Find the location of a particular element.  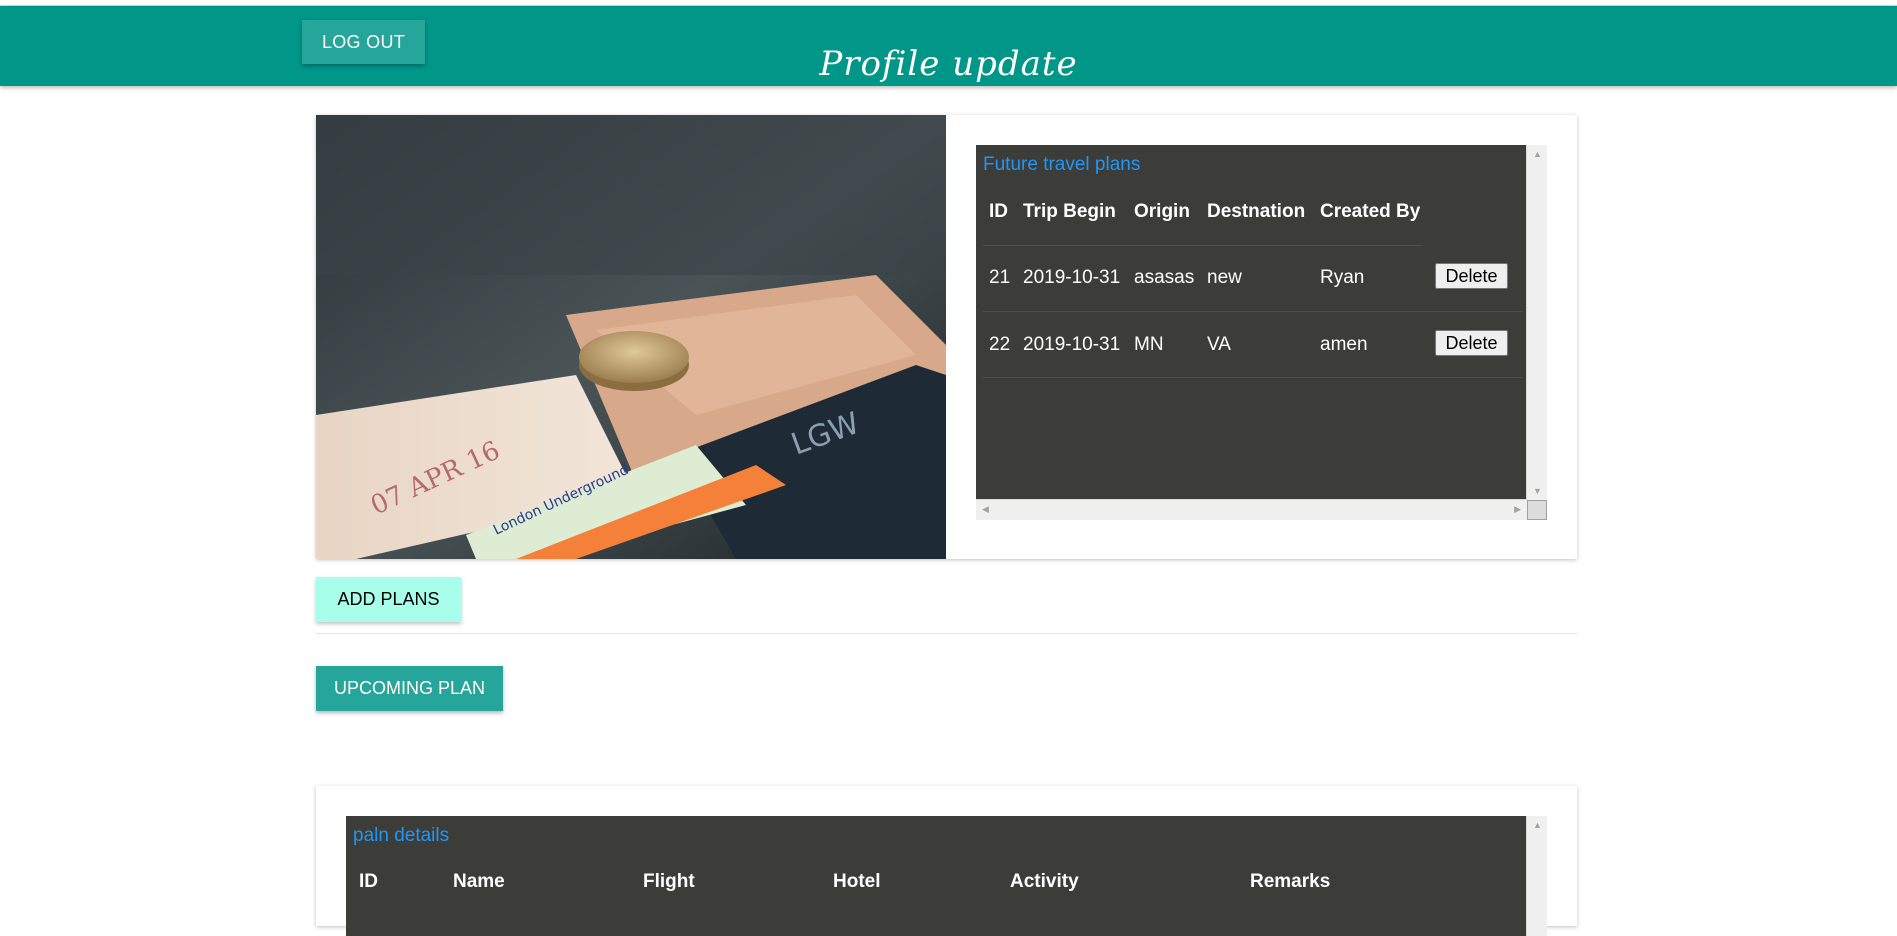

cell-id: 21 is located at coordinates (1000, 277).